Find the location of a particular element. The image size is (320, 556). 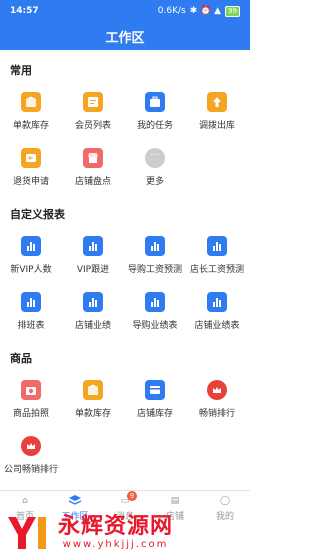

store-icon is located at coordinates (93, 158).